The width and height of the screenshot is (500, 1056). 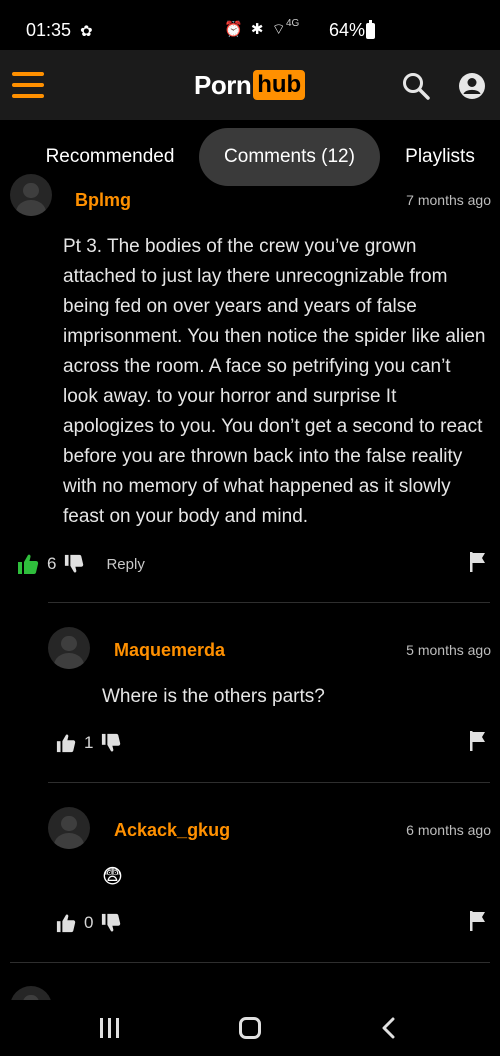 I want to click on like-count: 0, so click(x=89, y=922).